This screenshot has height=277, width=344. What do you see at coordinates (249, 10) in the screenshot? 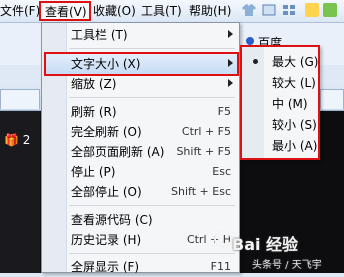
I see `shirt-icon` at bounding box center [249, 10].